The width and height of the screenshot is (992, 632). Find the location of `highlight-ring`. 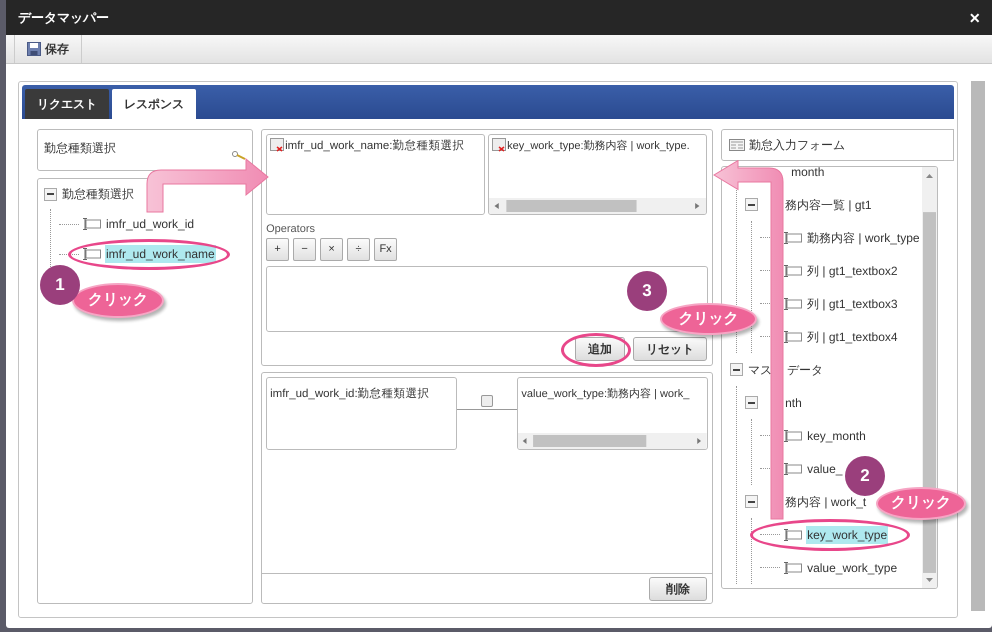

highlight-ring is located at coordinates (596, 350).